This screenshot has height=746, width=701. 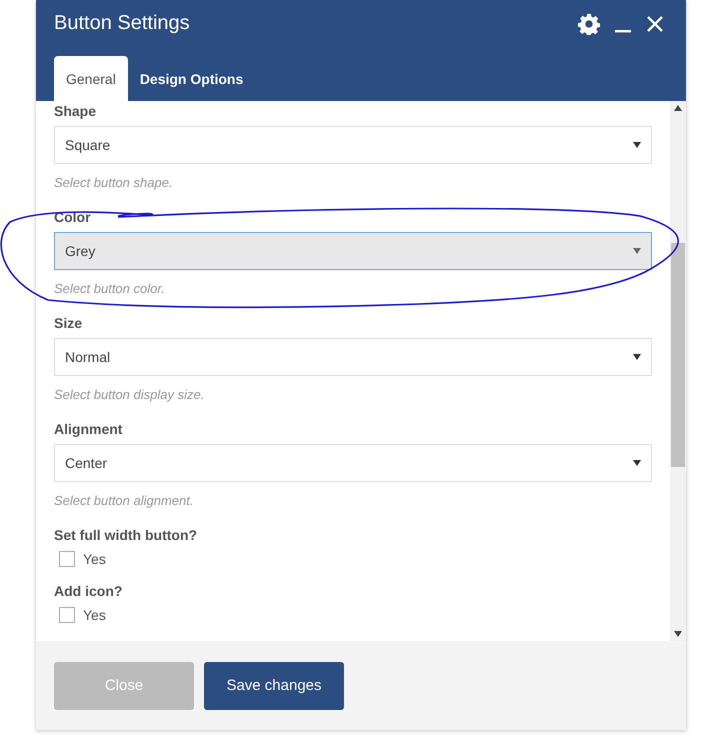 I want to click on field-label: Alignment, so click(x=89, y=429).